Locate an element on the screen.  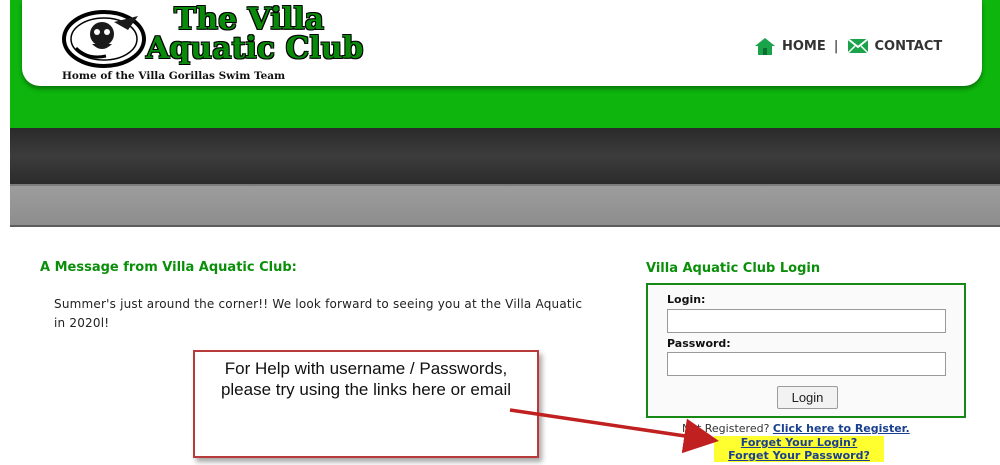
forget-password-link: Forget Your Password? is located at coordinates (799, 455).